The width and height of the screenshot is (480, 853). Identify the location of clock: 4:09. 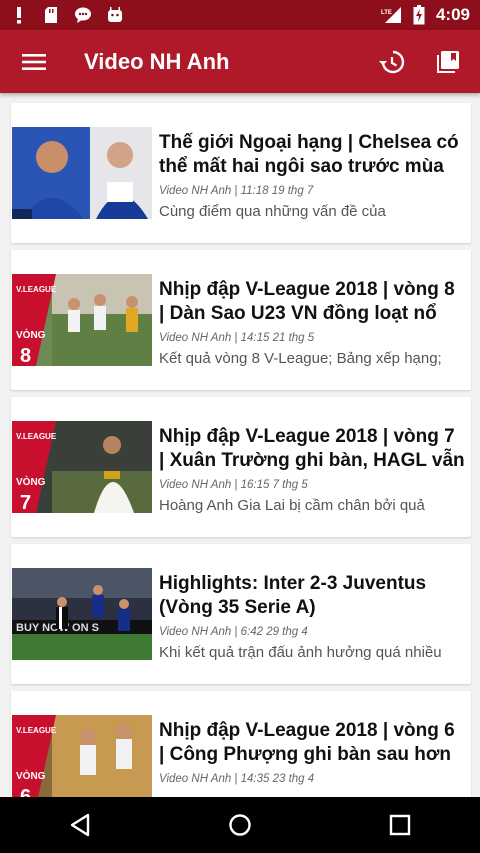
(452, 14).